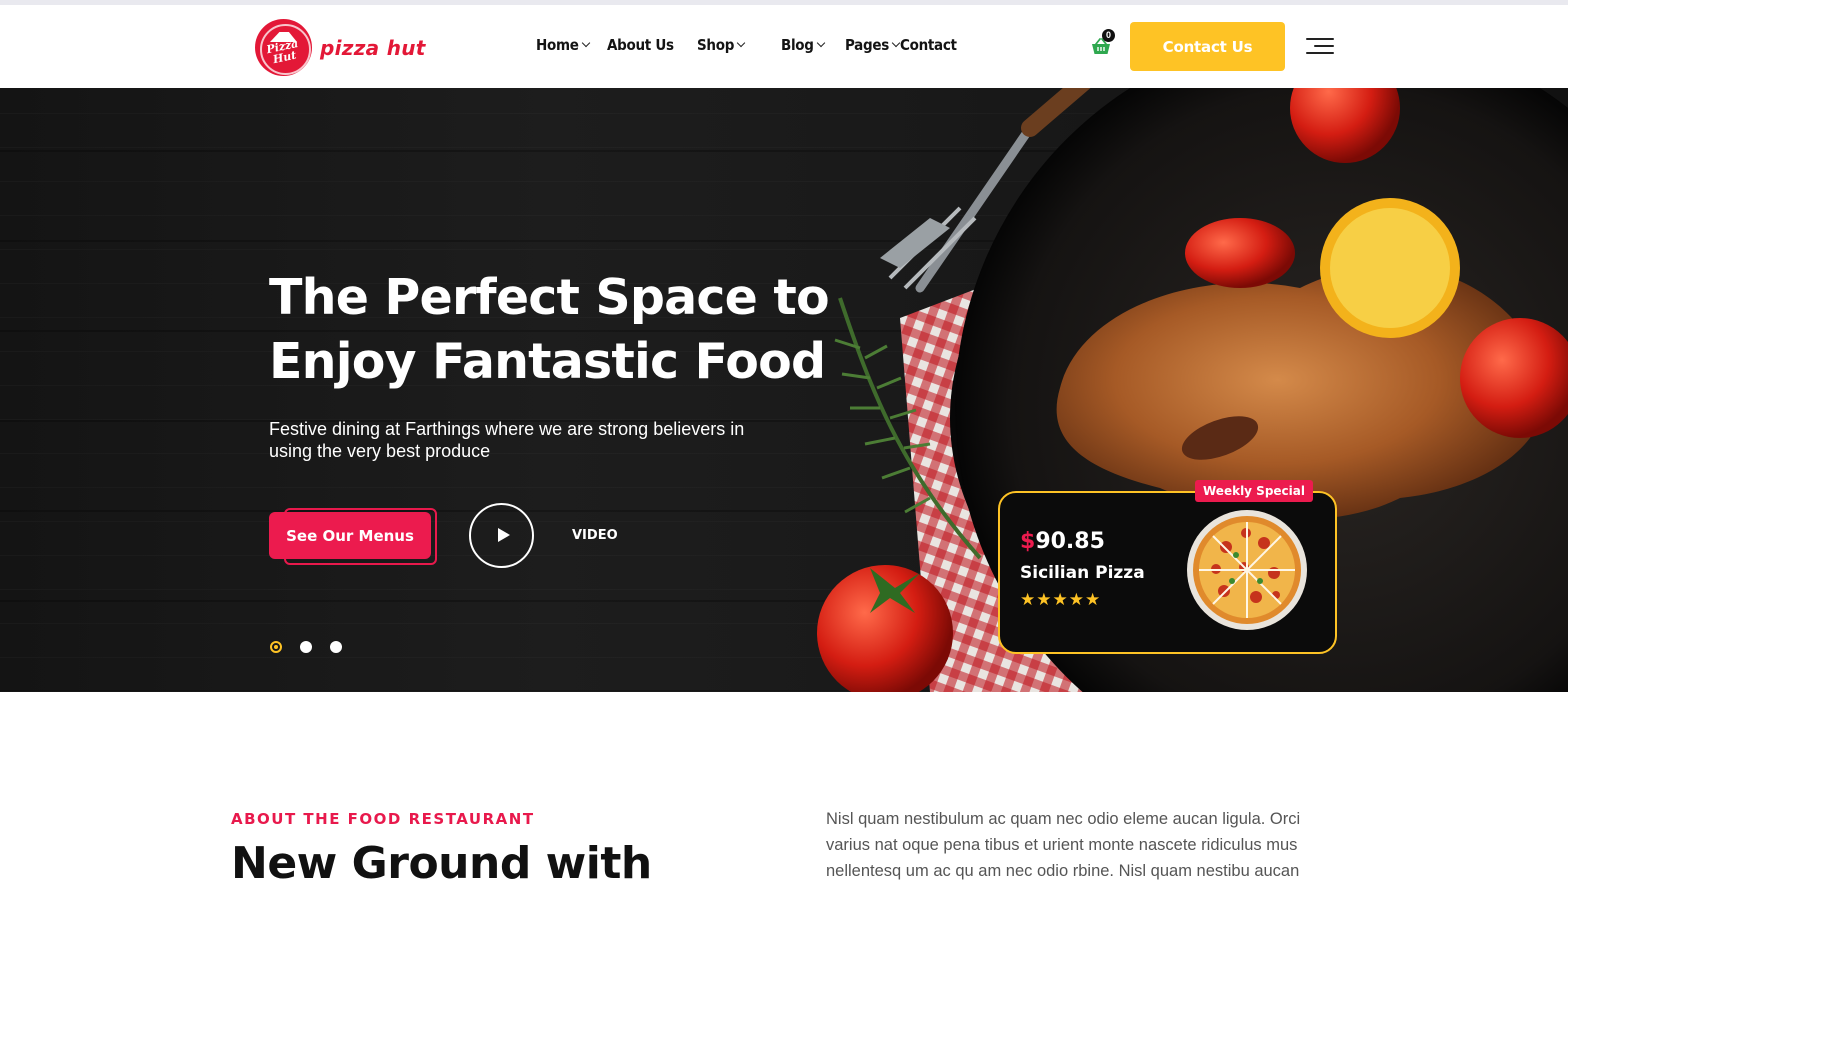 The width and height of the screenshot is (1844, 1037). I want to click on nav-shop: Shop, so click(721, 45).